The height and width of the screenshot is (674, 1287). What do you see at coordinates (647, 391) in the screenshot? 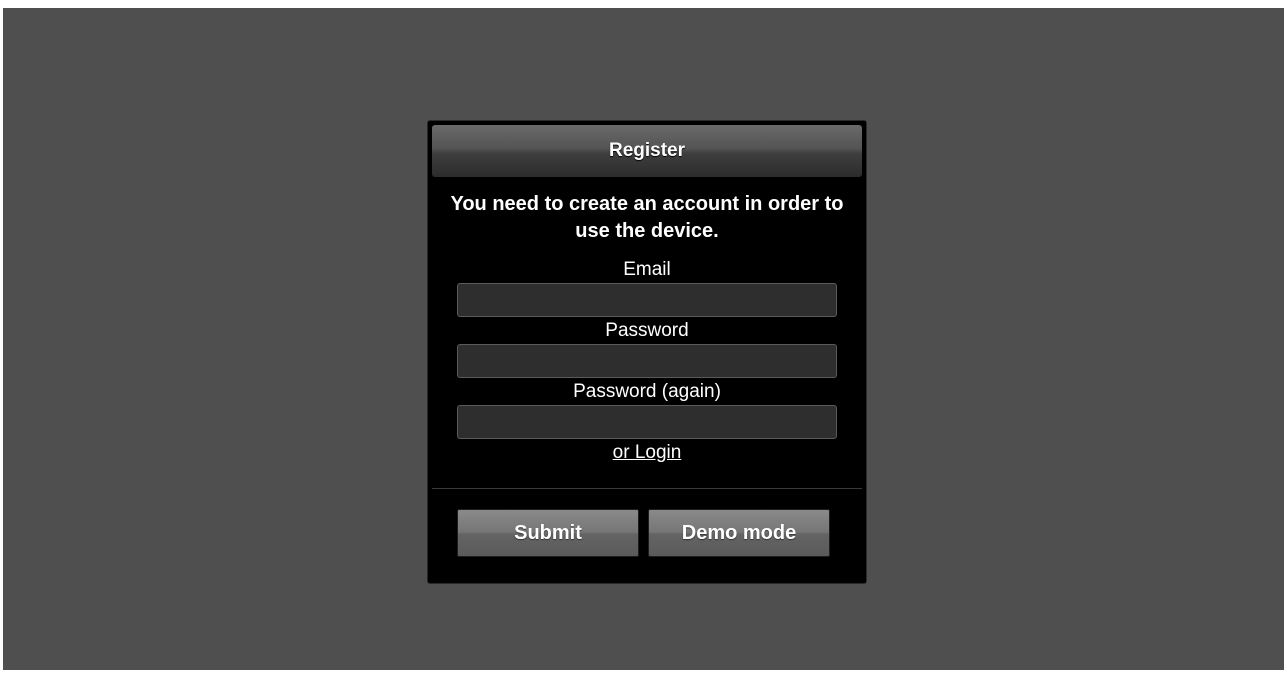
I see `password-again-label: Password (again)` at bounding box center [647, 391].